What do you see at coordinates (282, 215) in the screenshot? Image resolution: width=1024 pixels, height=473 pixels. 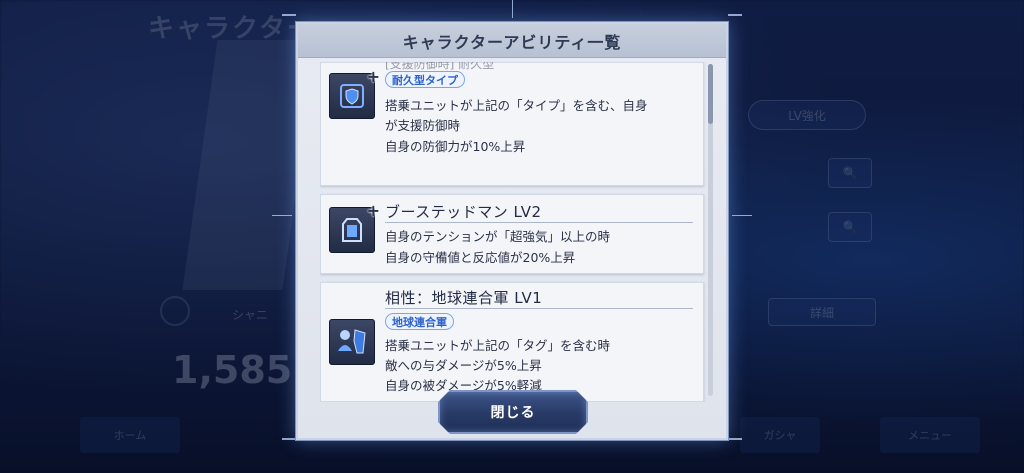 I see `frame-side-left` at bounding box center [282, 215].